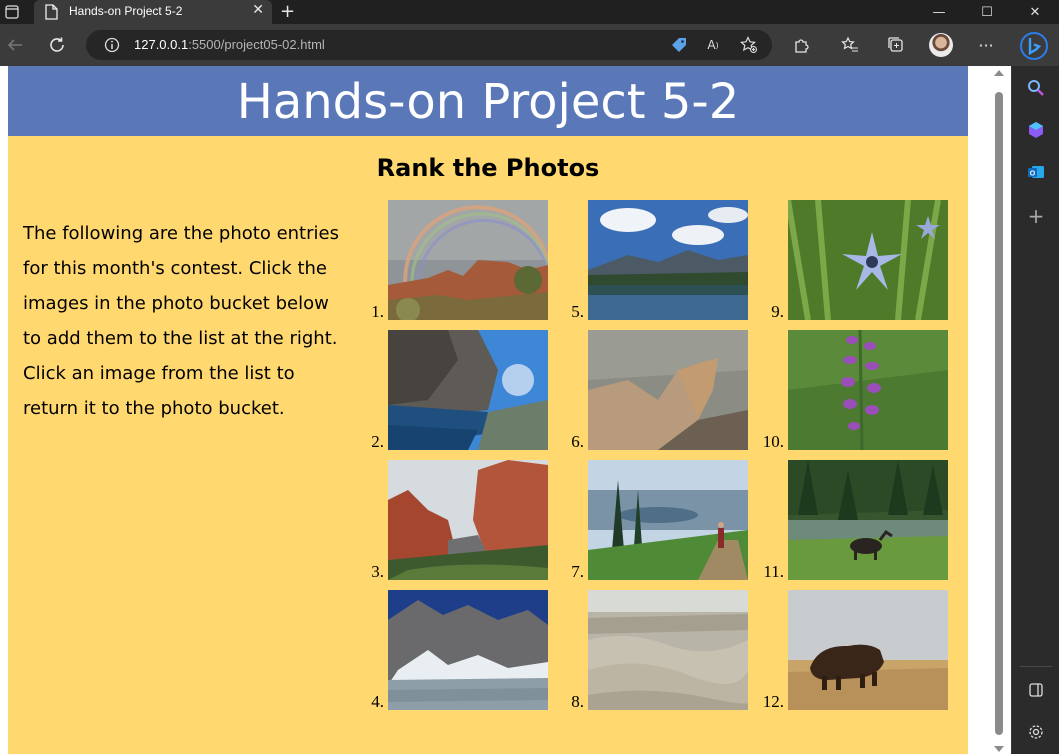 Image resolution: width=1059 pixels, height=754 pixels. I want to click on url-path: :5500/project05-02.html, so click(256, 44).